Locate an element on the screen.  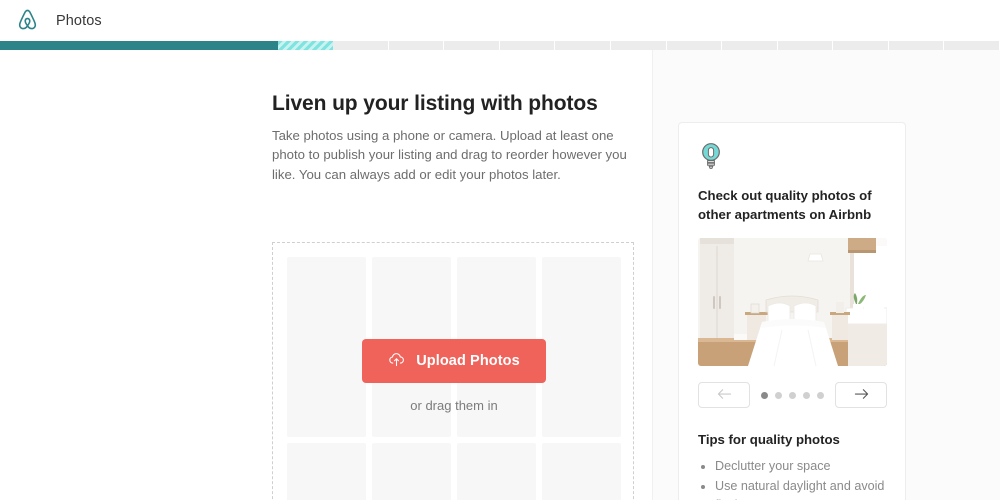
upload-photos-button: Upload Photos is located at coordinates (454, 361).